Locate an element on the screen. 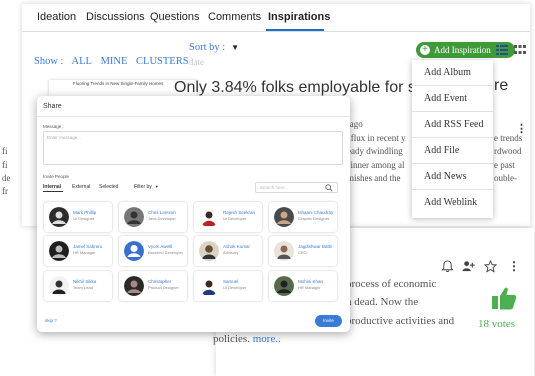  person-name: Jagdishwar Bathi is located at coordinates (315, 246).